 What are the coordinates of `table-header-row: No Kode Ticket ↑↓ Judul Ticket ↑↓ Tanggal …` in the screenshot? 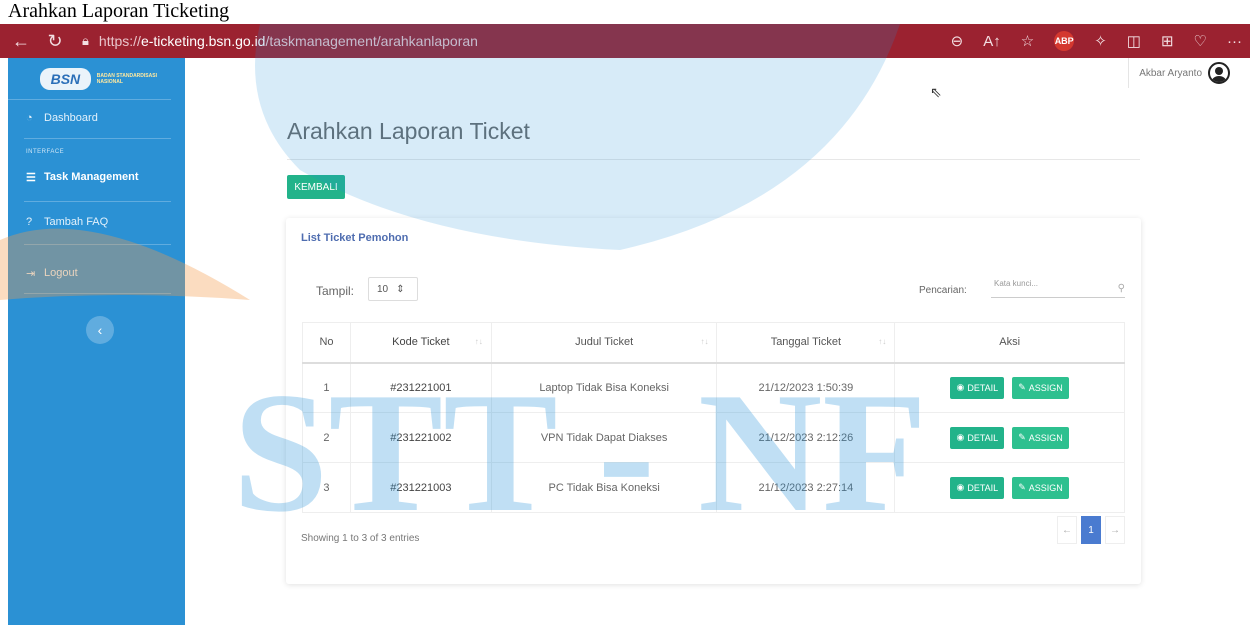 It's located at (713, 343).